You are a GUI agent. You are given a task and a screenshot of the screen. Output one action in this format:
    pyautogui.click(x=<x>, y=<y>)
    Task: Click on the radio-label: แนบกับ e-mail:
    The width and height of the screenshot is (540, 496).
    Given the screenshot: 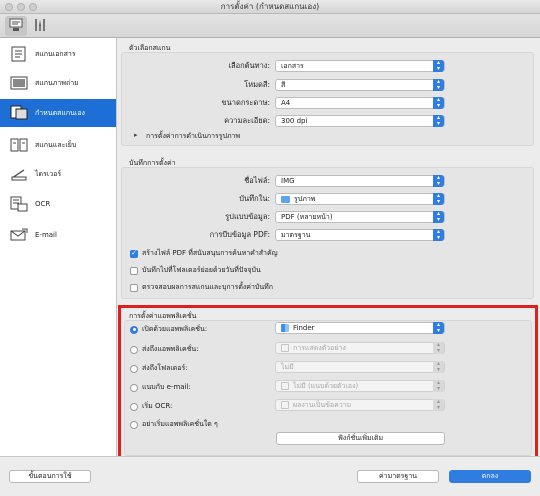 What is the action you would take?
    pyautogui.click(x=166, y=387)
    